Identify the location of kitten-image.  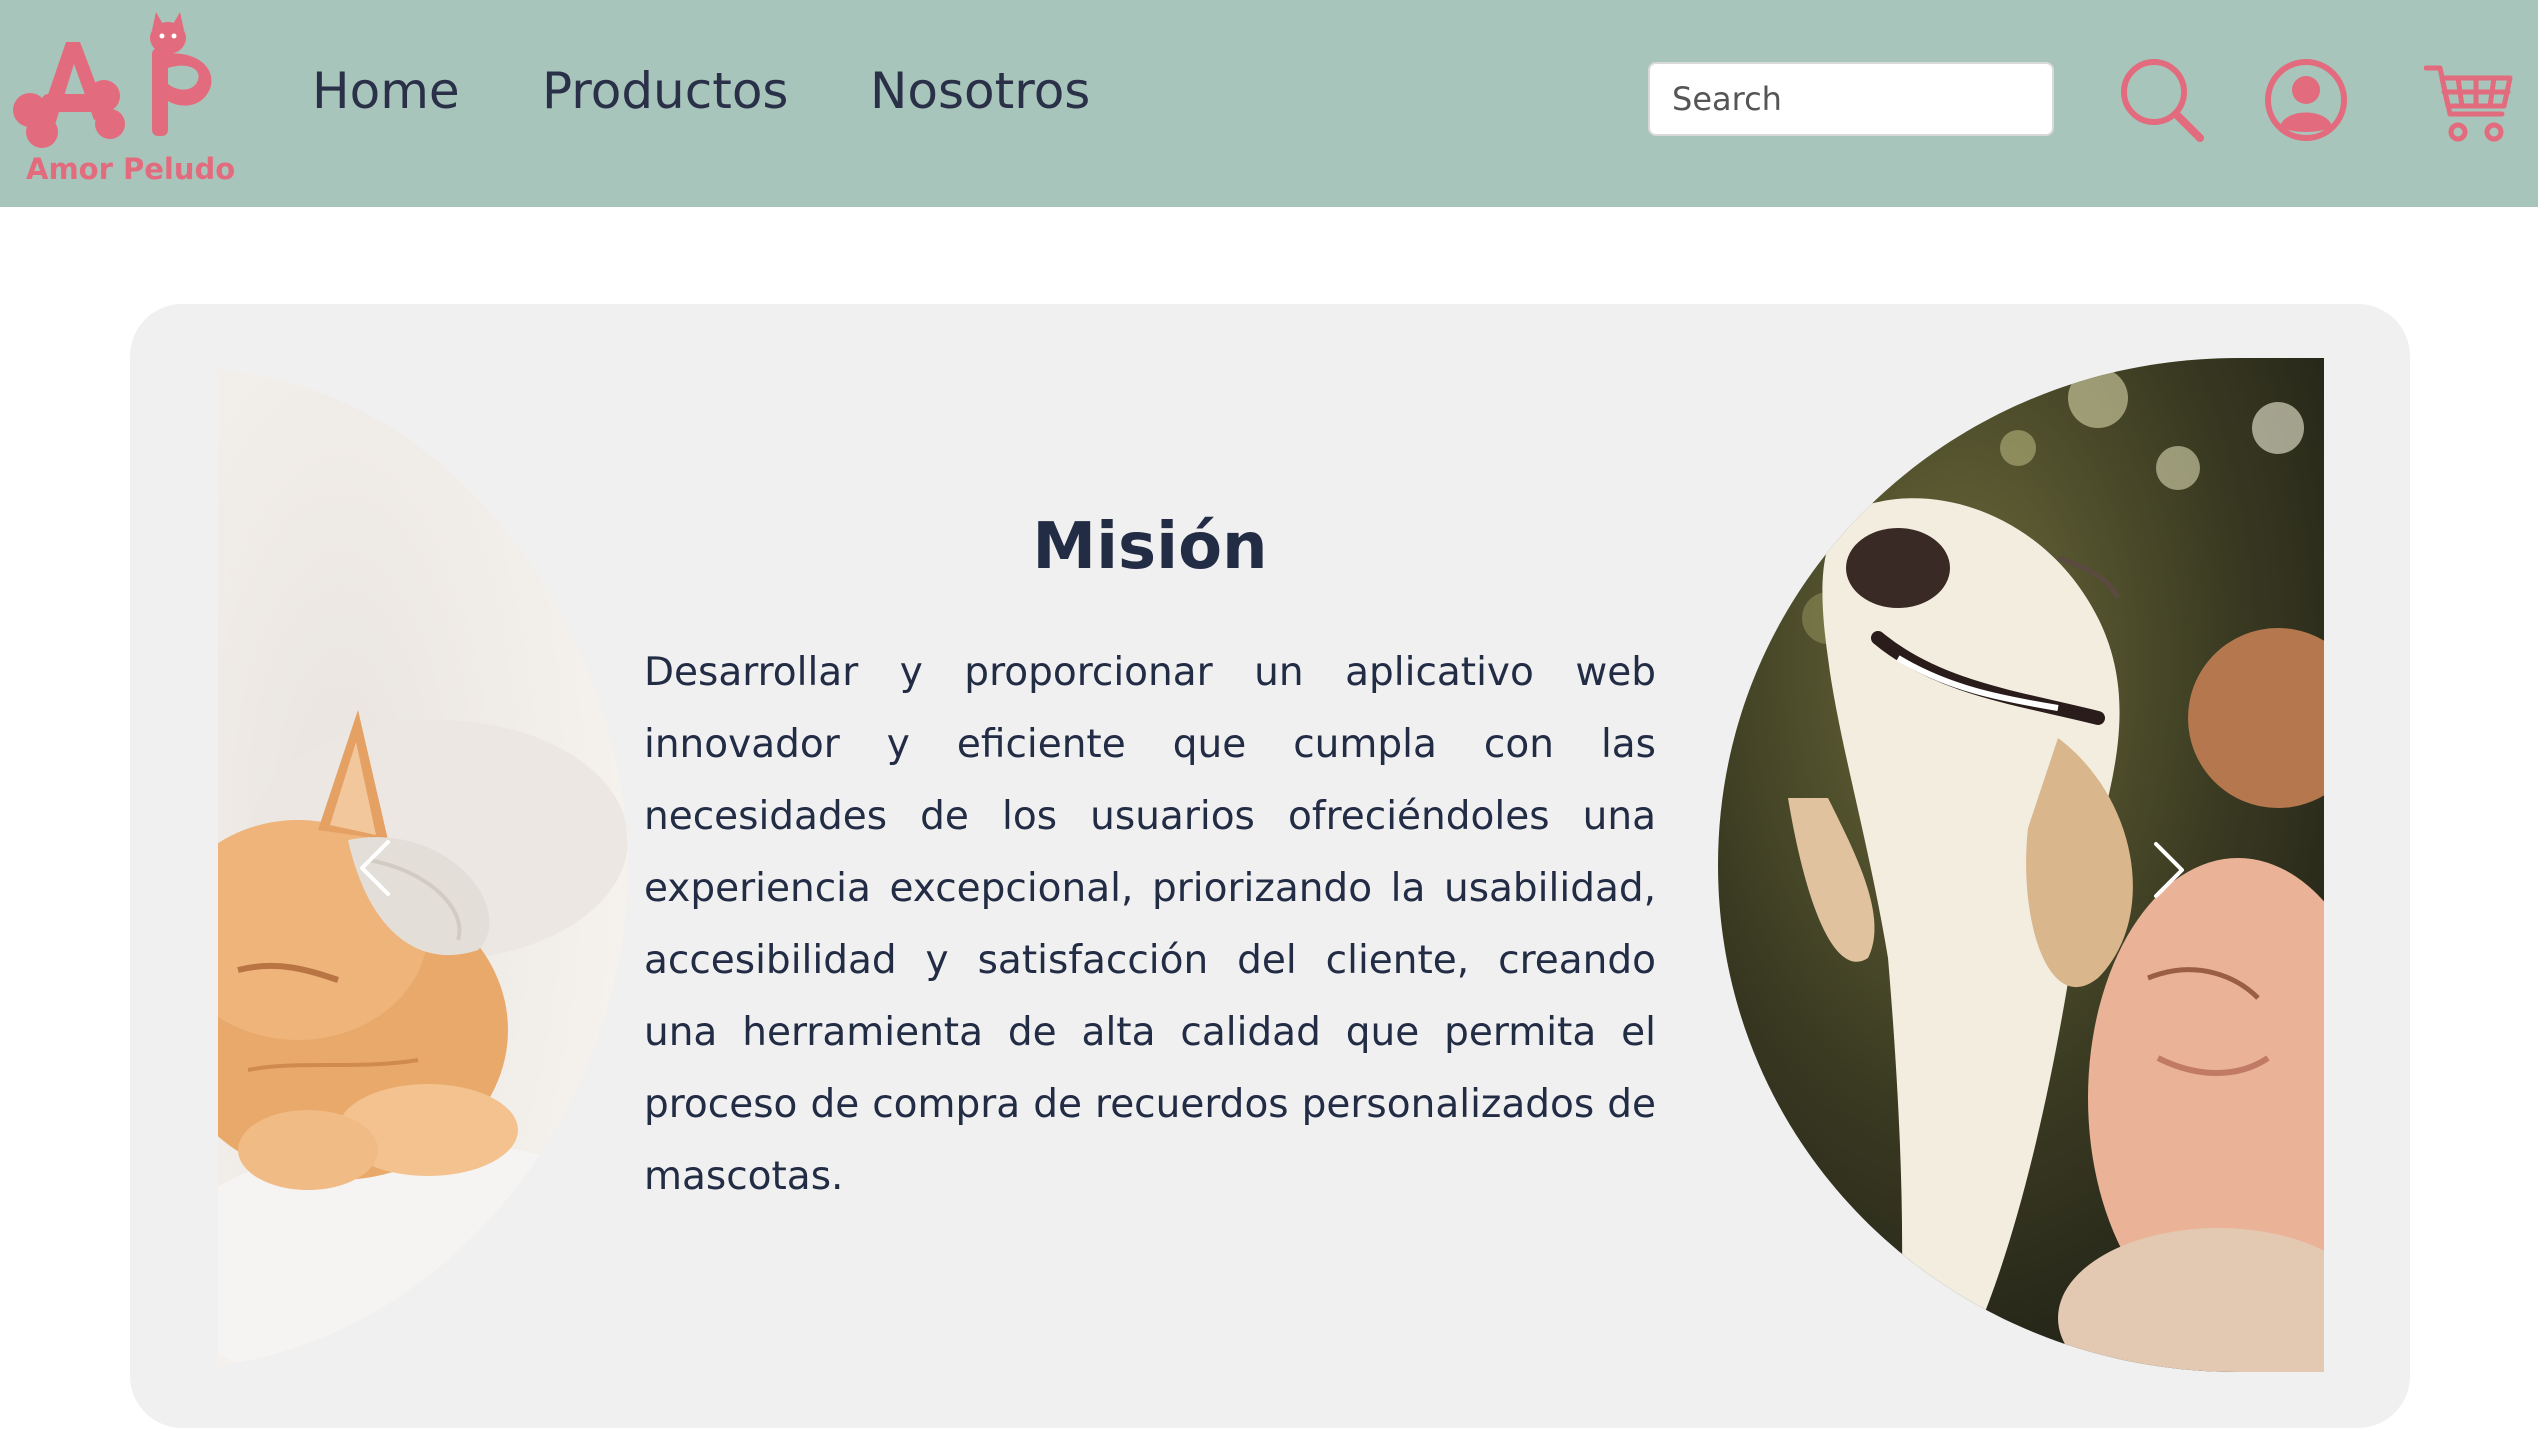
(423, 868).